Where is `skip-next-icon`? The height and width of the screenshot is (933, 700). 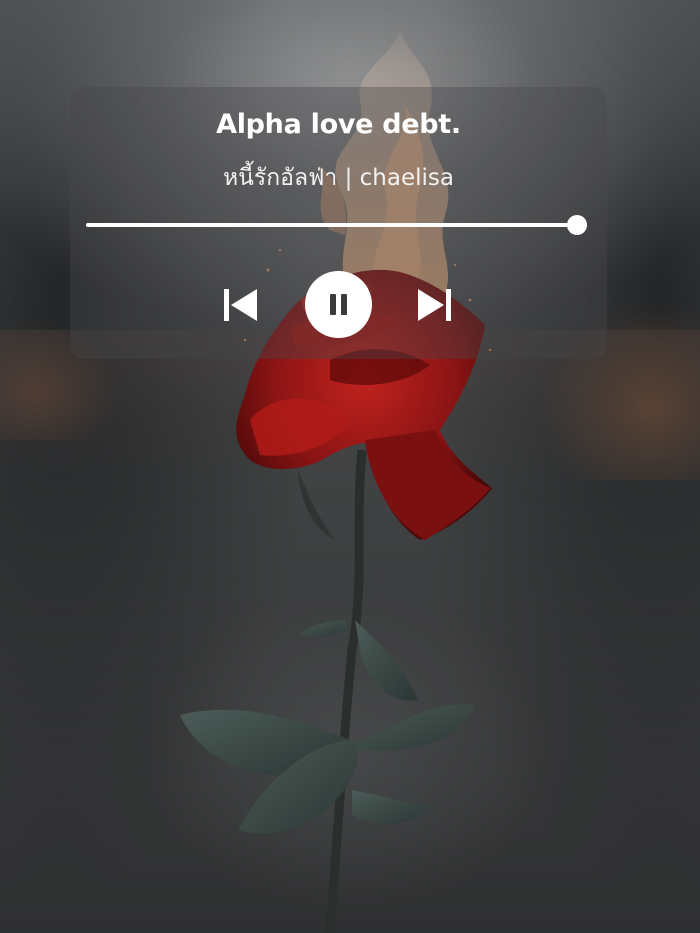 skip-next-icon is located at coordinates (434, 305).